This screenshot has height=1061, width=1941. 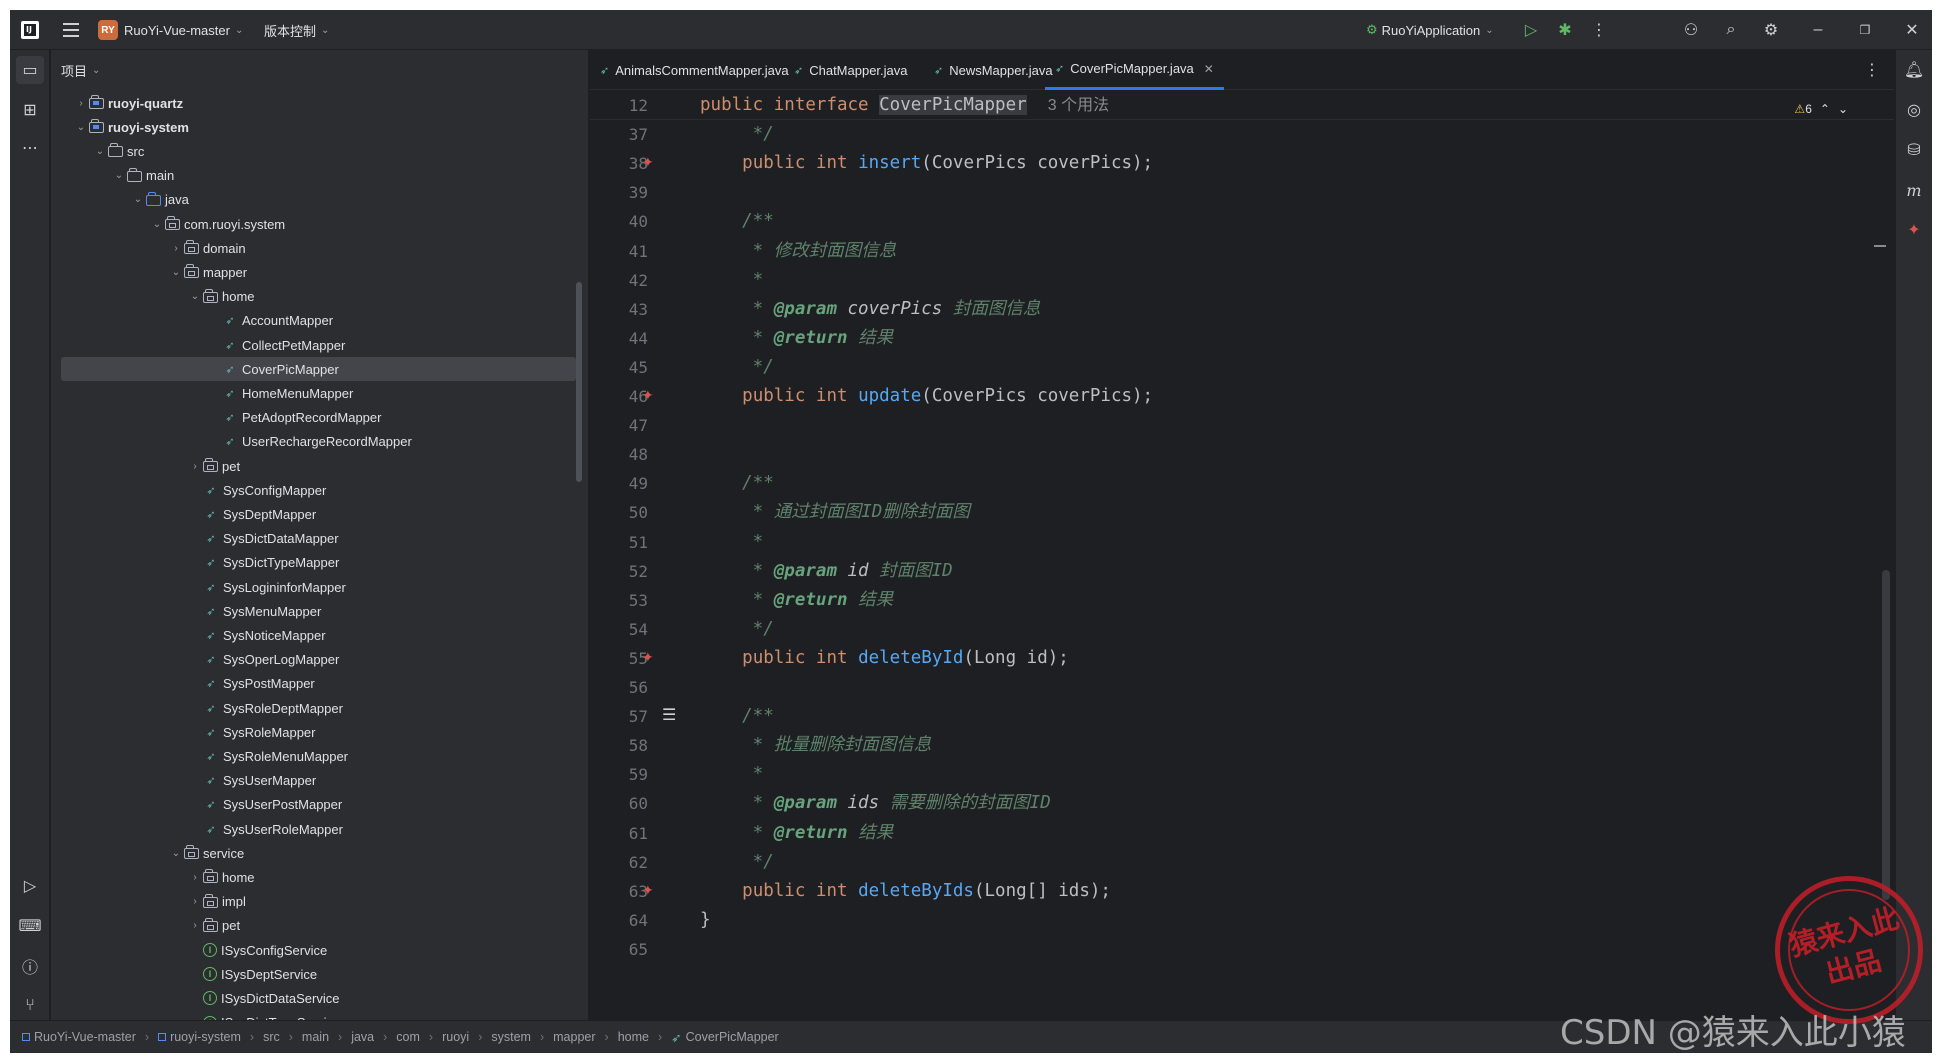 I want to click on code-line: public int update(CoverPics coverPics);, so click(x=926, y=396).